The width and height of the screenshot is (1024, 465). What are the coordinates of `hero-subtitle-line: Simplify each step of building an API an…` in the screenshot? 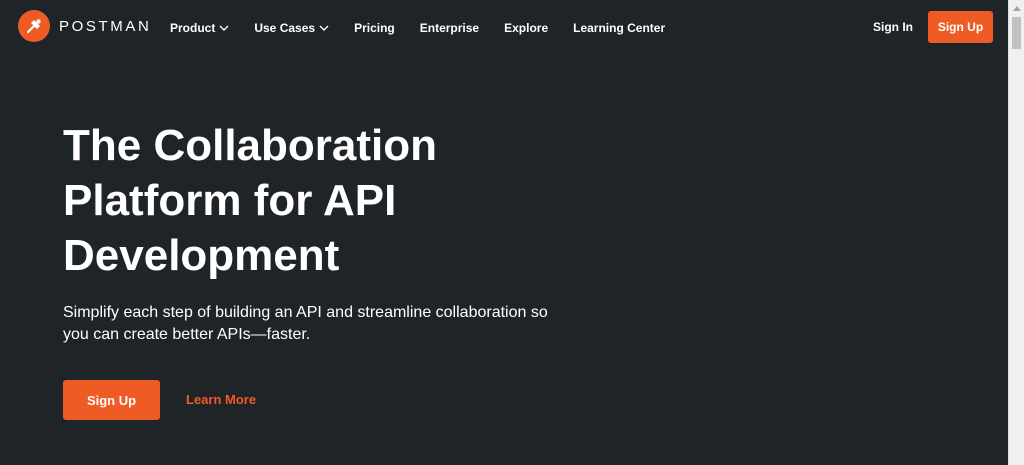 It's located at (305, 312).